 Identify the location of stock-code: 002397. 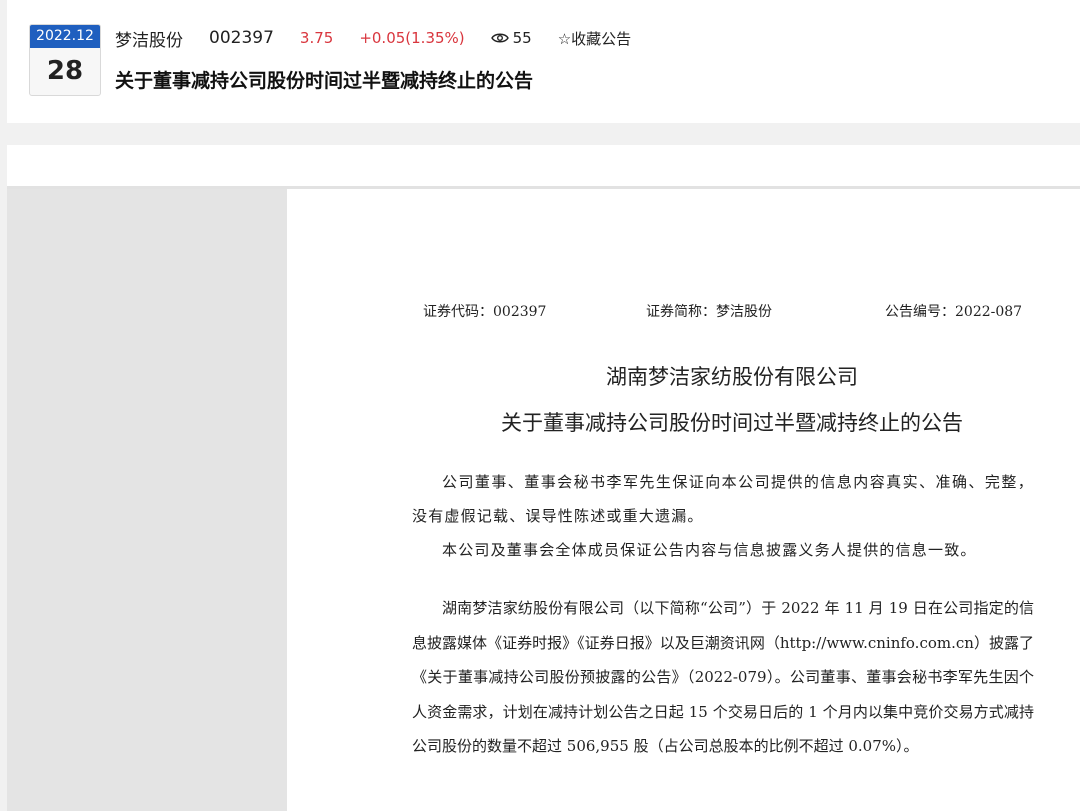
(241, 38).